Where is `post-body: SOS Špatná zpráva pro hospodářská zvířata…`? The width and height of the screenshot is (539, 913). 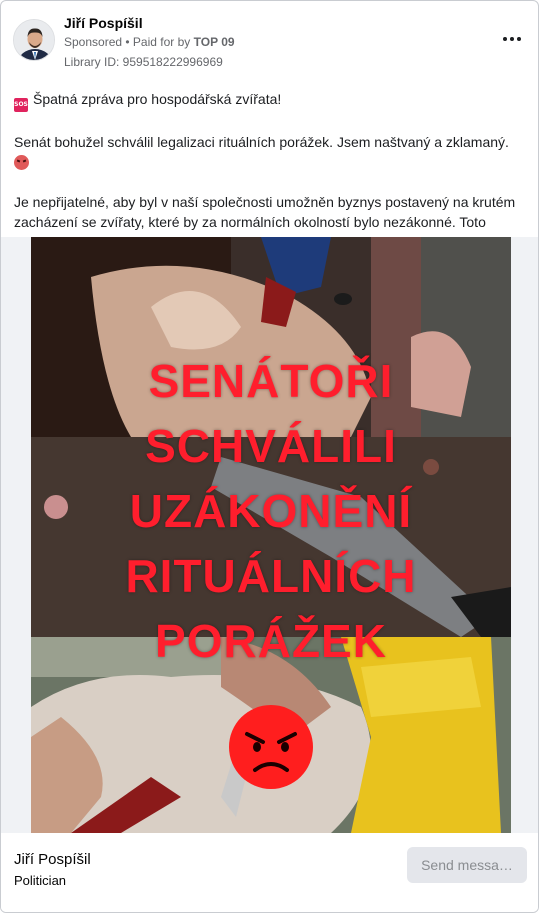
post-body: SOS Špatná zpráva pro hospodářská zvířata… is located at coordinates (272, 160).